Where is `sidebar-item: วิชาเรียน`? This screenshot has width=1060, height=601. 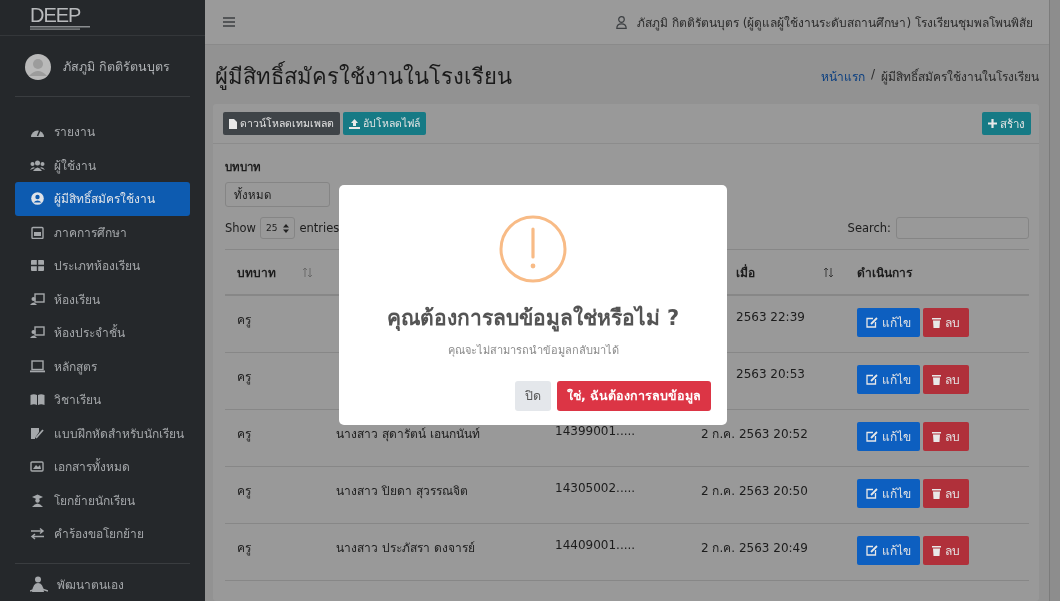
sidebar-item: วิชาเรียน is located at coordinates (102, 400).